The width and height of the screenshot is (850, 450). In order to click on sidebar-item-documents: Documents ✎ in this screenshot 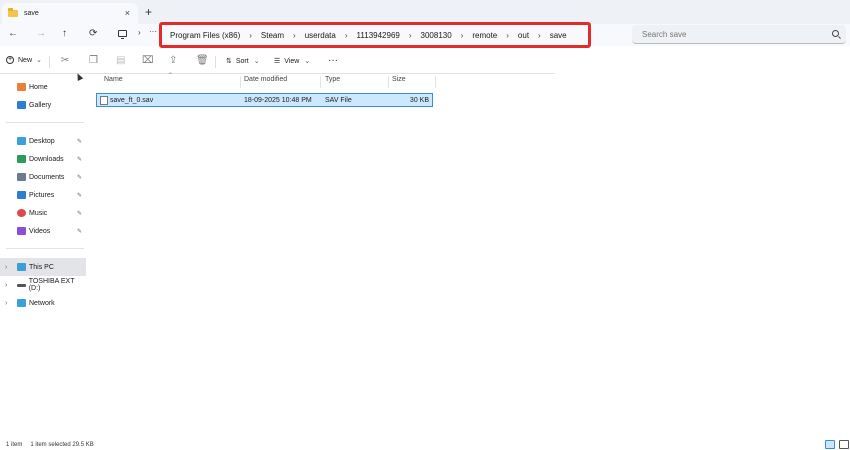, I will do `click(43, 177)`.